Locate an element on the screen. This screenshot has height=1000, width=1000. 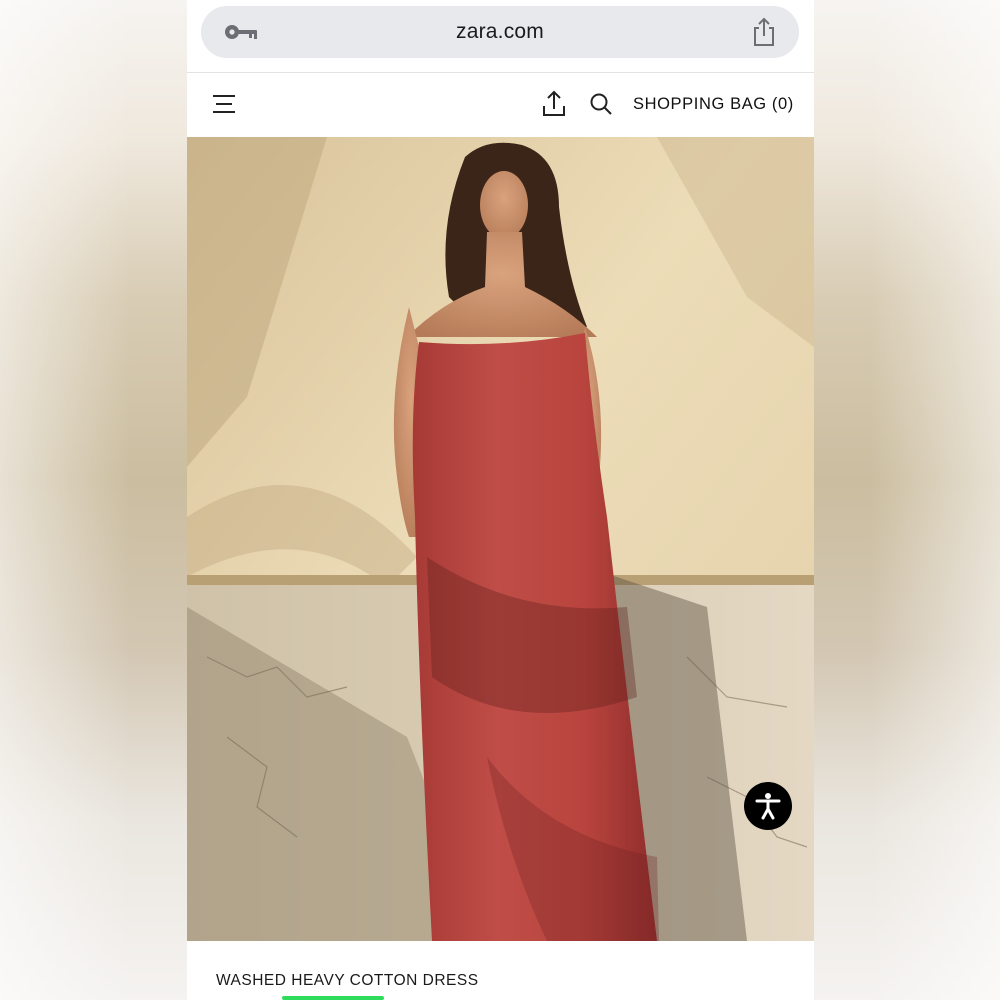
address-bar: zara.com is located at coordinates (500, 32).